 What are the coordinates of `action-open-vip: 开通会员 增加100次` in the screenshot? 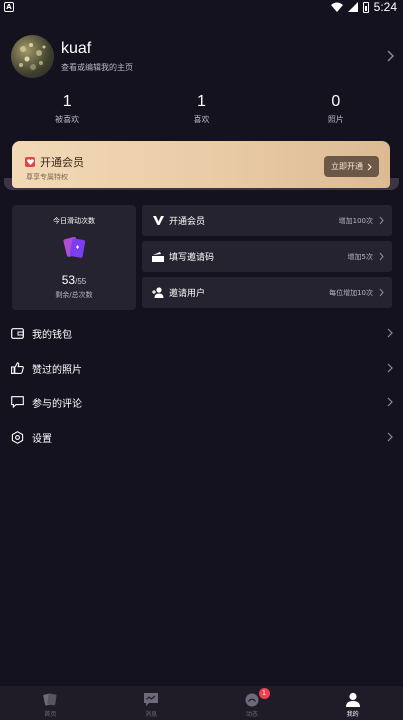 It's located at (267, 220).